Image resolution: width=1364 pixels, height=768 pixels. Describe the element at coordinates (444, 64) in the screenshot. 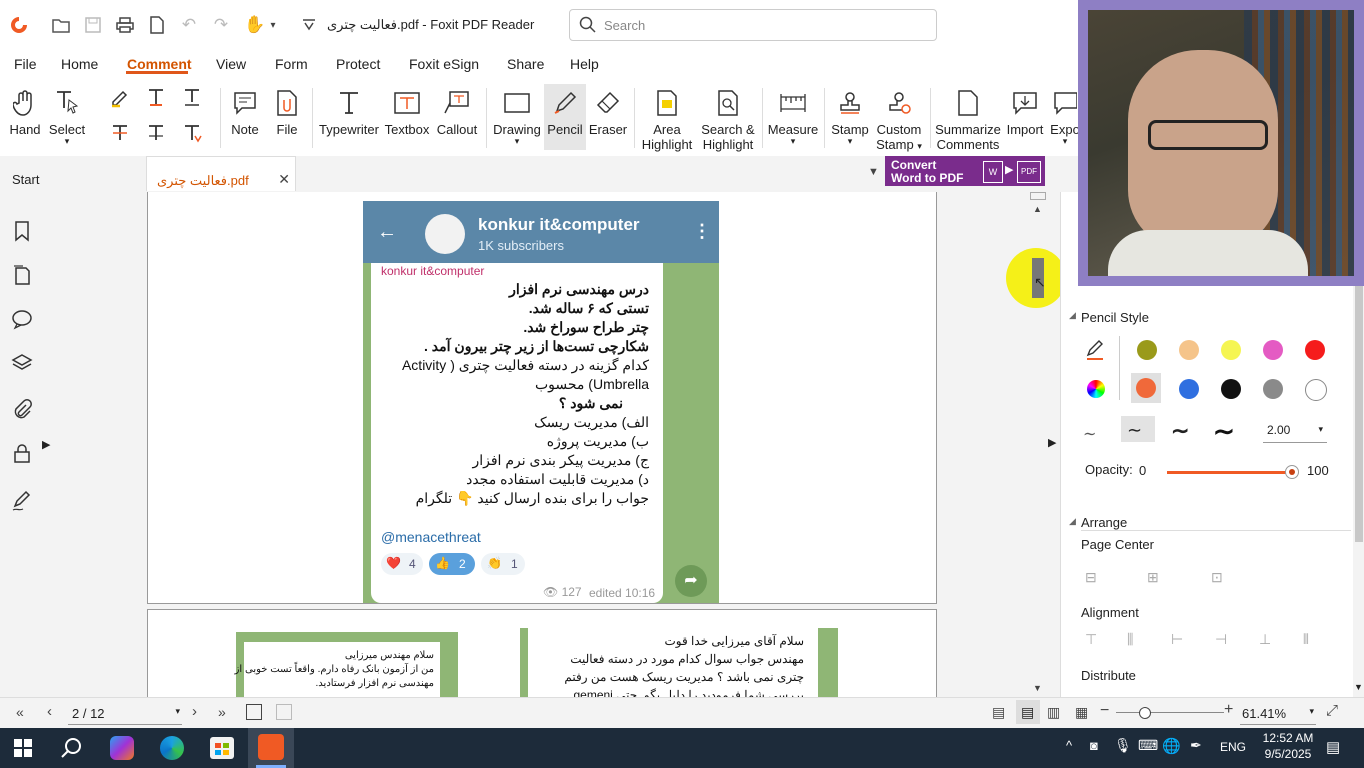

I see `menu-foxit-esign: Foxit eSign` at that location.